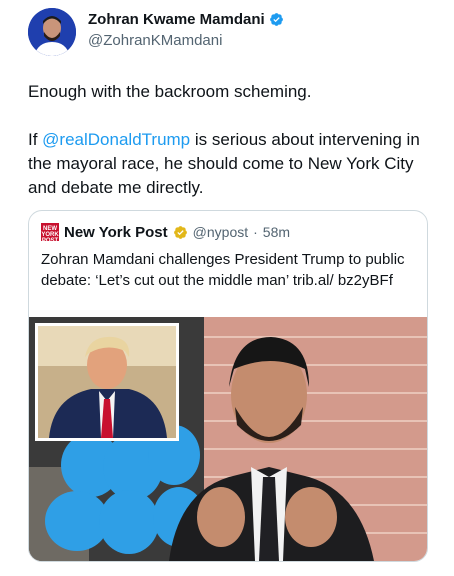 Image resolution: width=454 pixels, height=576 pixels. What do you see at coordinates (276, 232) in the screenshot?
I see `quoted-post-time: 58m` at bounding box center [276, 232].